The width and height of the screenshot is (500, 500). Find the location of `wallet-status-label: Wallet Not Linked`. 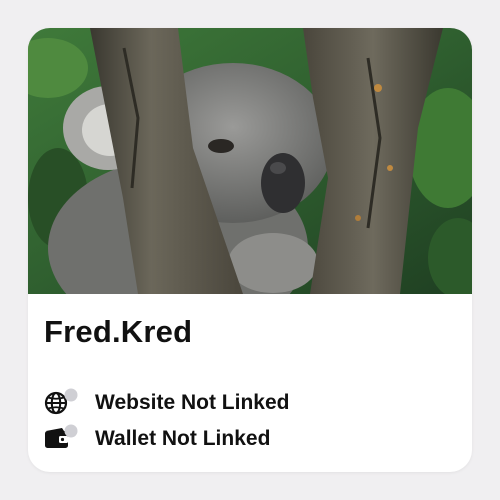

wallet-status-label: Wallet Not Linked is located at coordinates (183, 438).